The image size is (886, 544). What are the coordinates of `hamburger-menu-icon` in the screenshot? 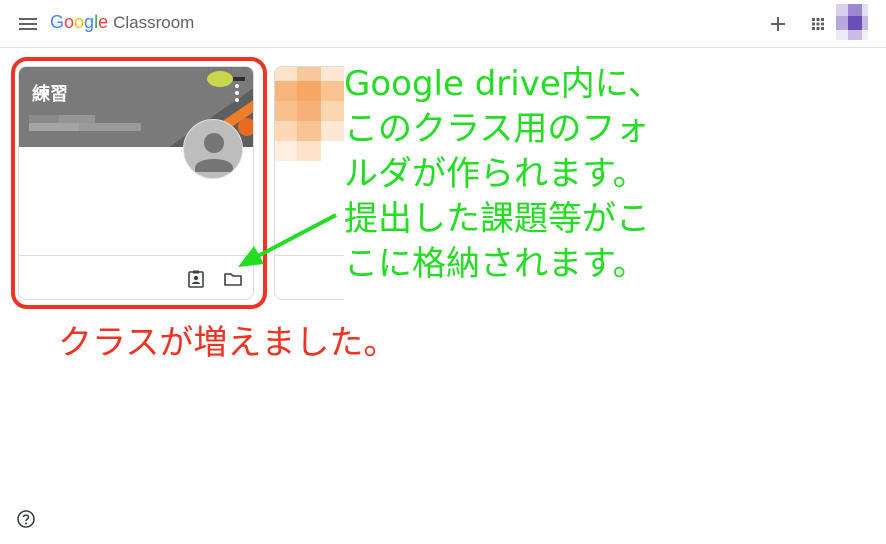 It's located at (28, 24).